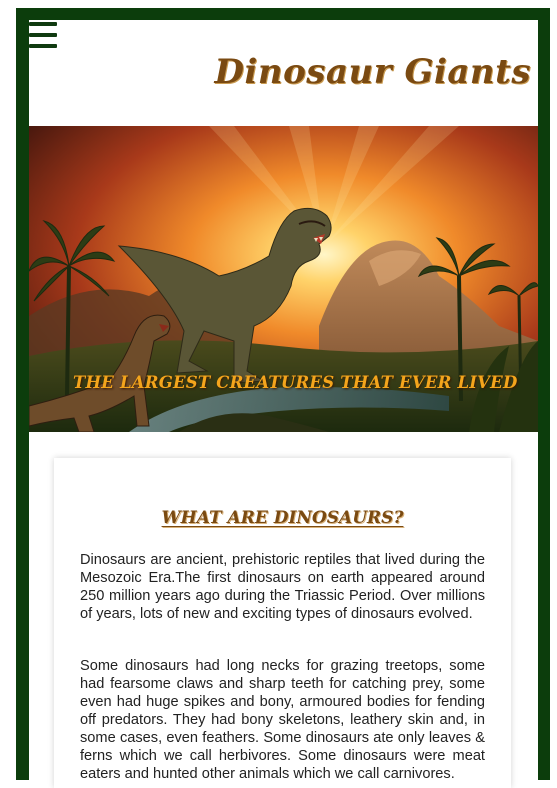 This screenshot has width=557, height=788. What do you see at coordinates (282, 518) in the screenshot?
I see `section-heading: WHAT ARE DINOSAURS?` at bounding box center [282, 518].